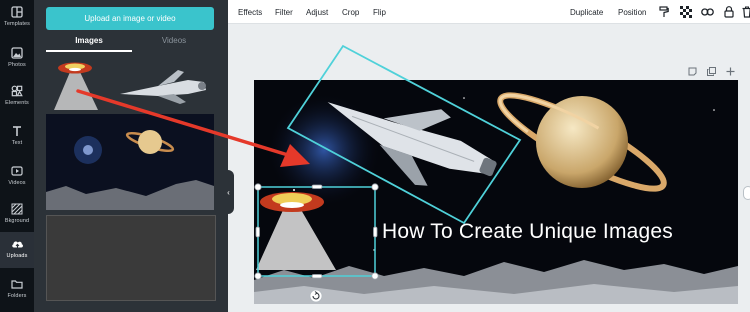 The width and height of the screenshot is (750, 312). I want to click on sidebar-item-text: Text, so click(17, 137).